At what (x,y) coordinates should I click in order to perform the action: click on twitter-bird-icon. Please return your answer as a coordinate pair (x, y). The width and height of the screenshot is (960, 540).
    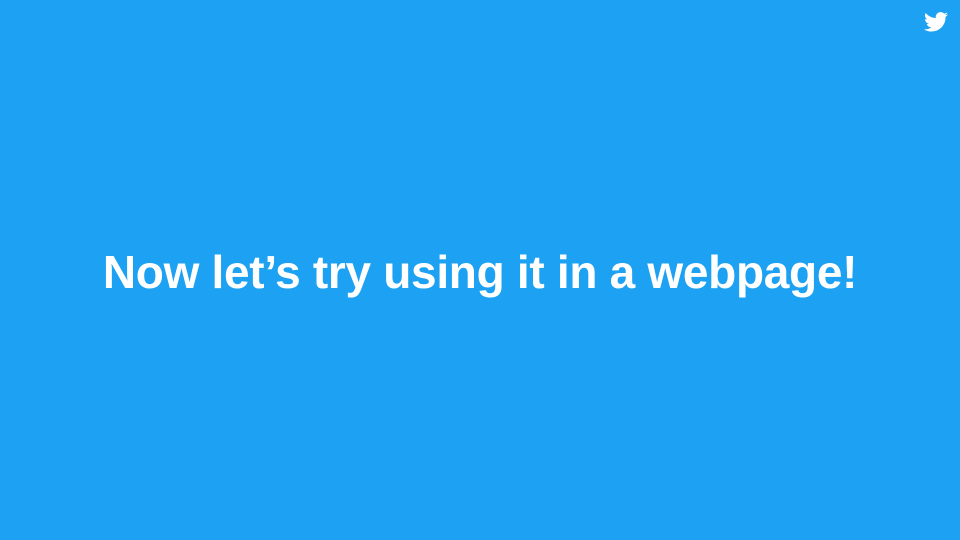
    Looking at the image, I should click on (936, 22).